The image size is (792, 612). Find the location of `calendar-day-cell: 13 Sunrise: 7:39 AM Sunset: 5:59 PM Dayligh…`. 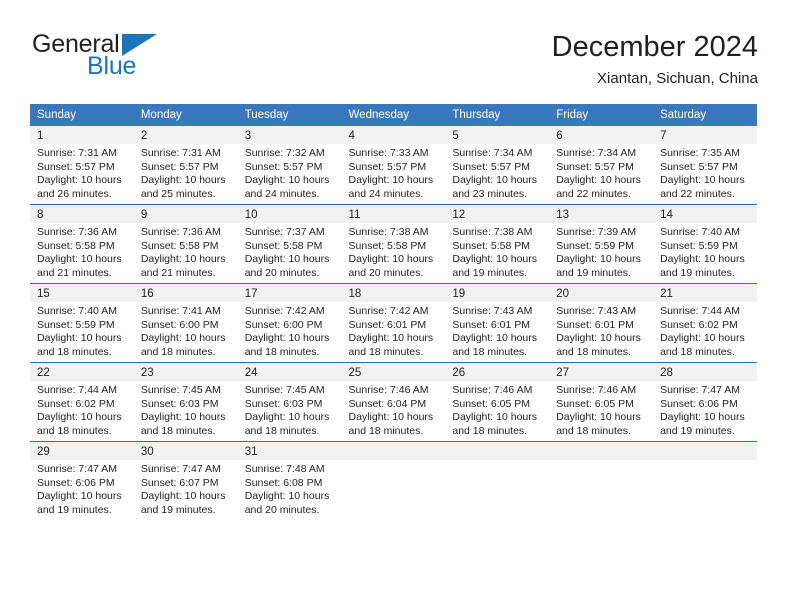

calendar-day-cell: 13 Sunrise: 7:39 AM Sunset: 5:59 PM Dayligh… is located at coordinates (601, 244).